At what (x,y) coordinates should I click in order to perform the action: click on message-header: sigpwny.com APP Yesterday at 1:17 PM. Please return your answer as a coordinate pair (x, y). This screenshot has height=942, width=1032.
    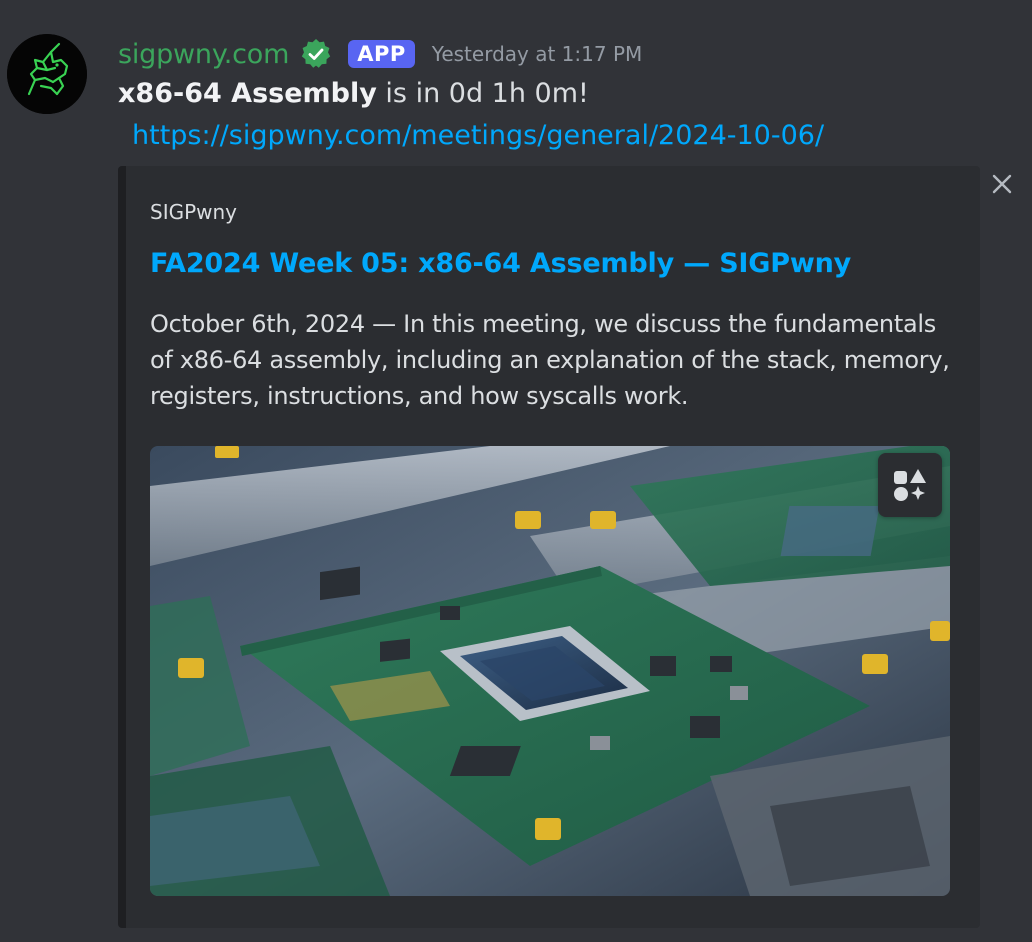
    Looking at the image, I should click on (380, 54).